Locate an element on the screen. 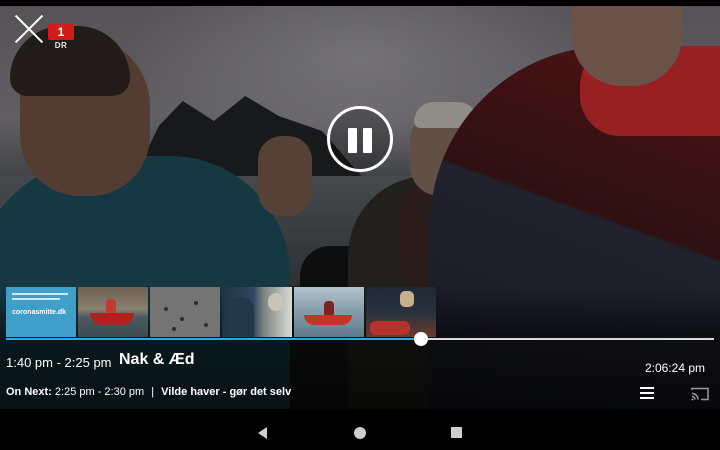 This screenshot has width=720, height=450. program-time-range: 1:40 pm - 2:25 pm is located at coordinates (59, 362).